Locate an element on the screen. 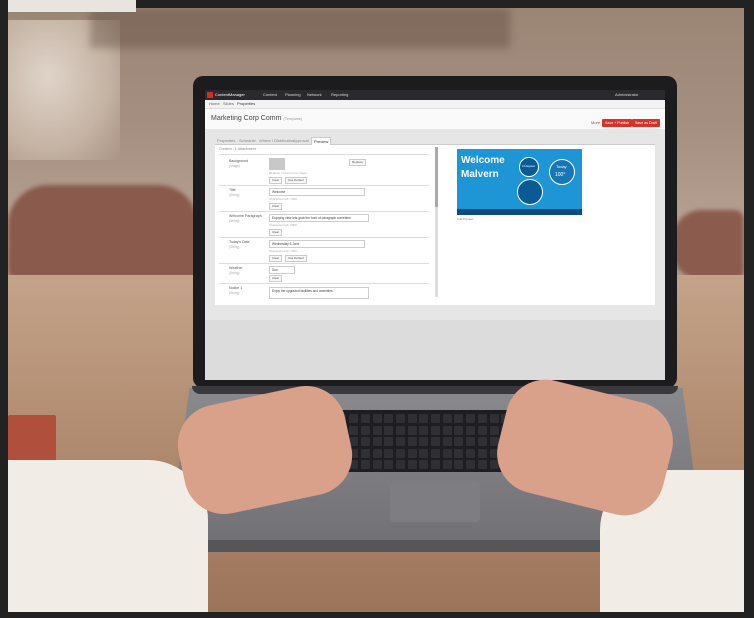 The image size is (754, 618). tab-properties: Properties is located at coordinates (226, 140).